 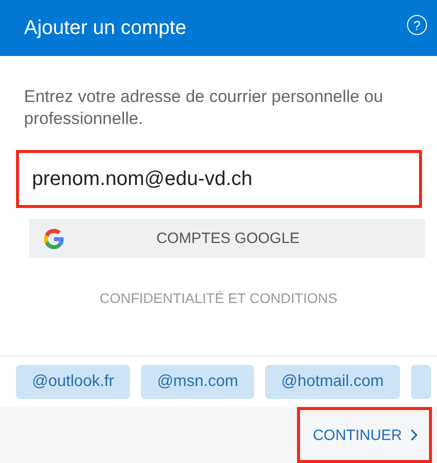 I want to click on continue-button: CONTINUER, so click(x=364, y=435).